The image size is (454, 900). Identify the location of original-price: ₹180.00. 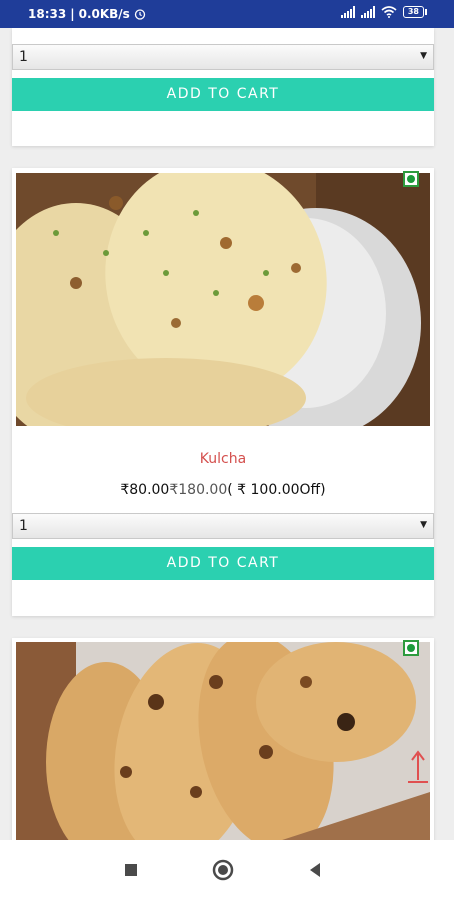
(198, 490).